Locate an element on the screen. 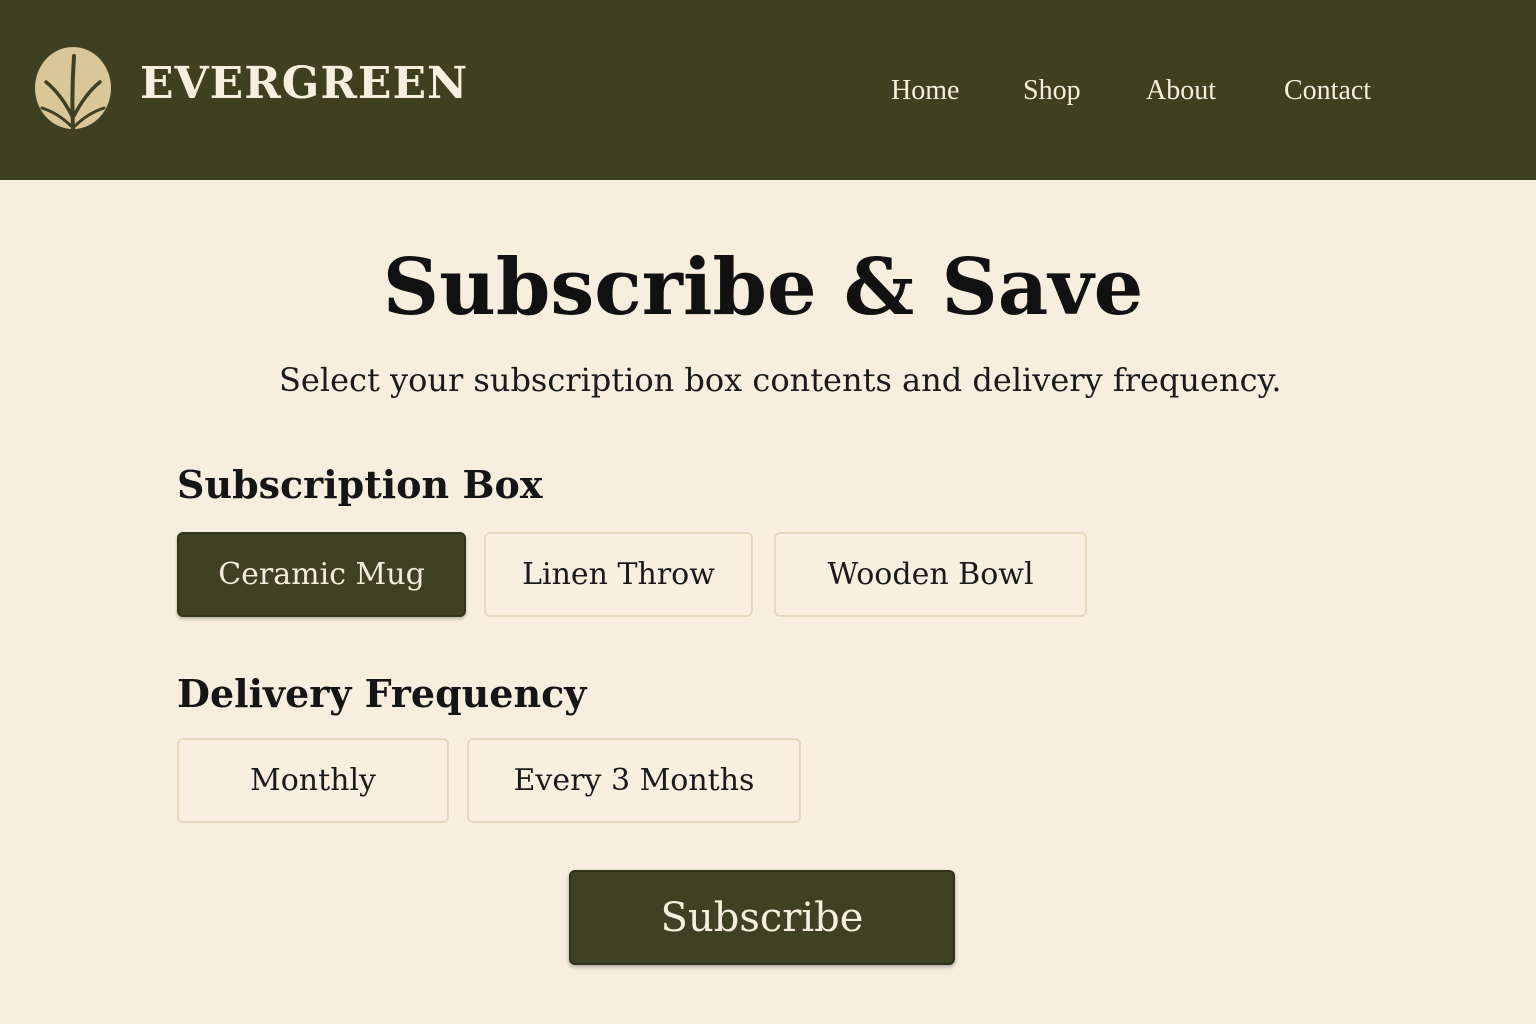 This screenshot has height=1024, width=1536. brand-name: EVERGREEN is located at coordinates (304, 84).